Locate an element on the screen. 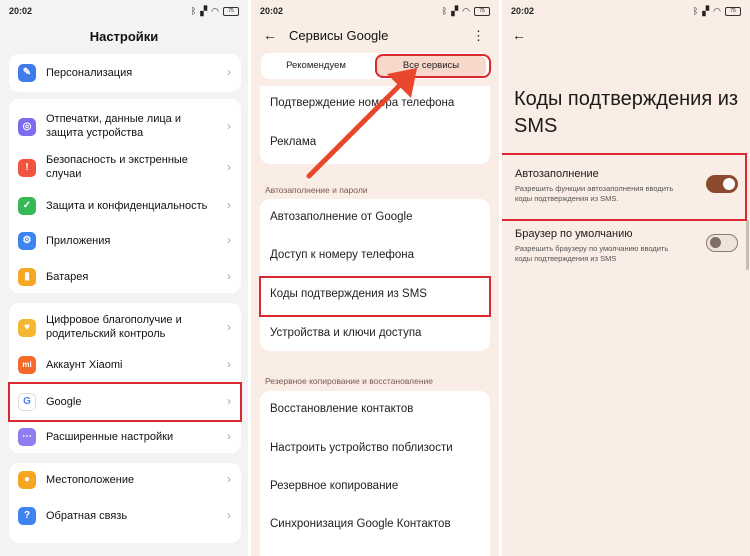 This screenshot has width=750, height=556. page-title: Коды подтверждения из SMS is located at coordinates (626, 112).